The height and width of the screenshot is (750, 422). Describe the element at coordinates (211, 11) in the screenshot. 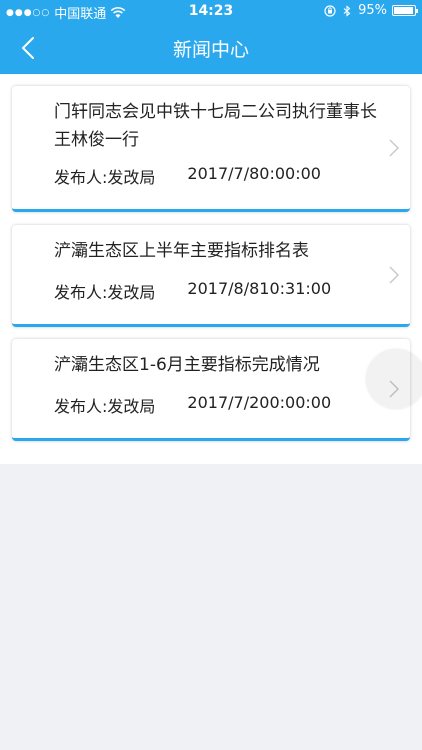

I see `status-bar: ●●●○○ 中国联通 14:23 95%` at that location.